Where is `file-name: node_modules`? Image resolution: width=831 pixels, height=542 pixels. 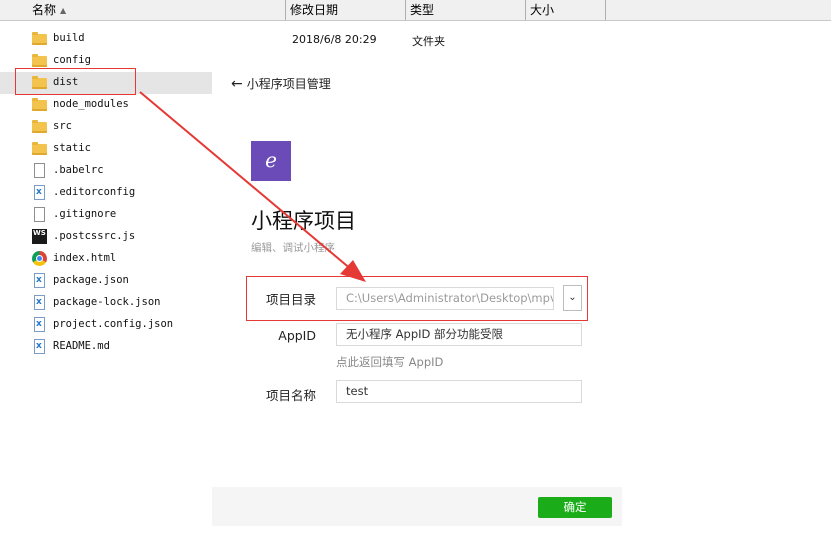 file-name: node_modules is located at coordinates (91, 104).